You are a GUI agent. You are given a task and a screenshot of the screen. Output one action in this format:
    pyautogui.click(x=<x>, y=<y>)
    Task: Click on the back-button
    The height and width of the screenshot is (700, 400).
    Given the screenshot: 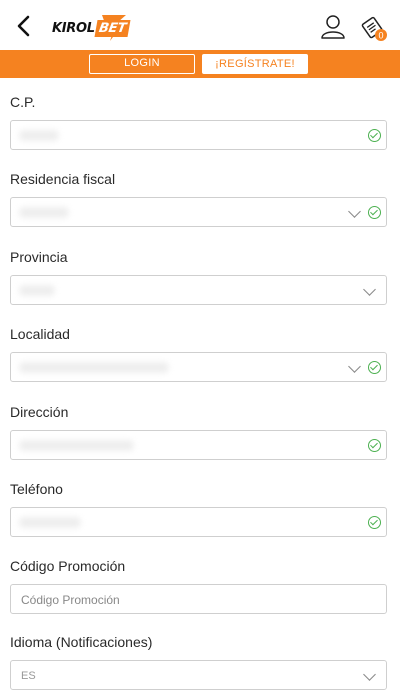 What is the action you would take?
    pyautogui.click(x=25, y=26)
    